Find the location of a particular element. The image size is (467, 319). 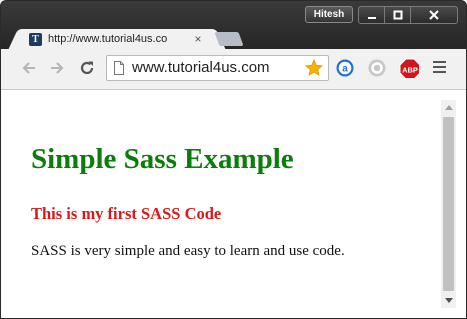

adblock-plus-icon: ABP is located at coordinates (409, 68).